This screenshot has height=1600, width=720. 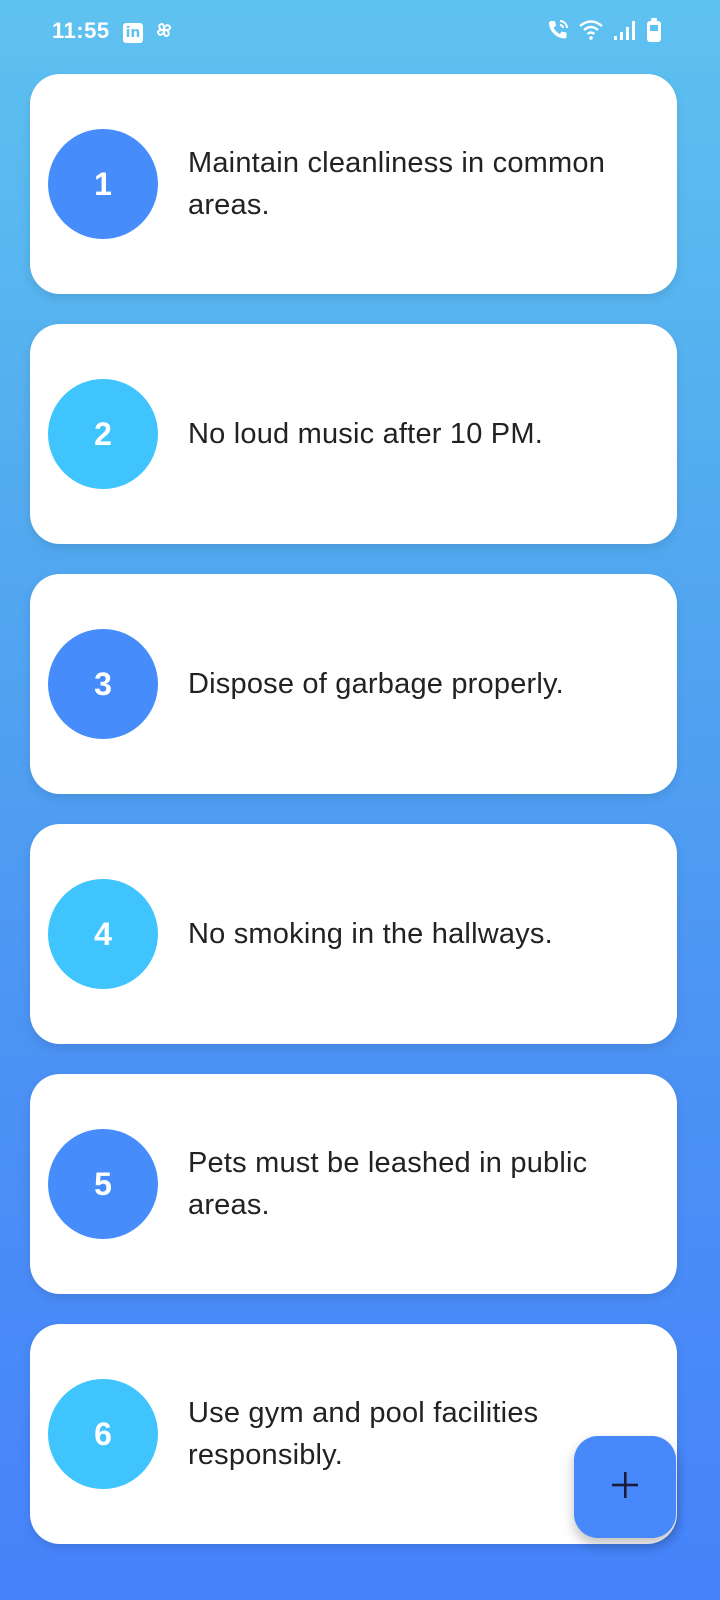 I want to click on signal-icon, so click(x=625, y=32).